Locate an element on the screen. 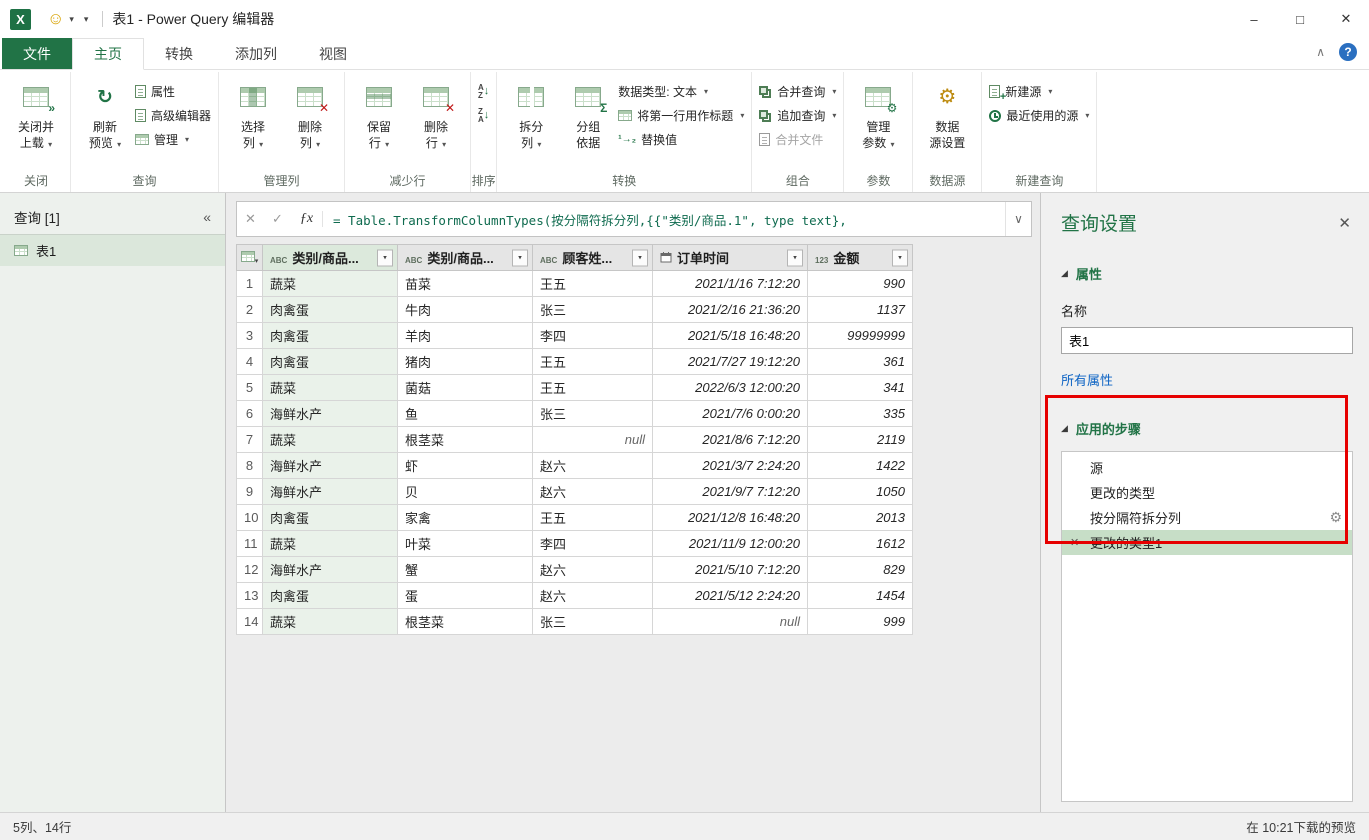 This screenshot has height=840, width=1369. table-cell: 1137 is located at coordinates (860, 309).